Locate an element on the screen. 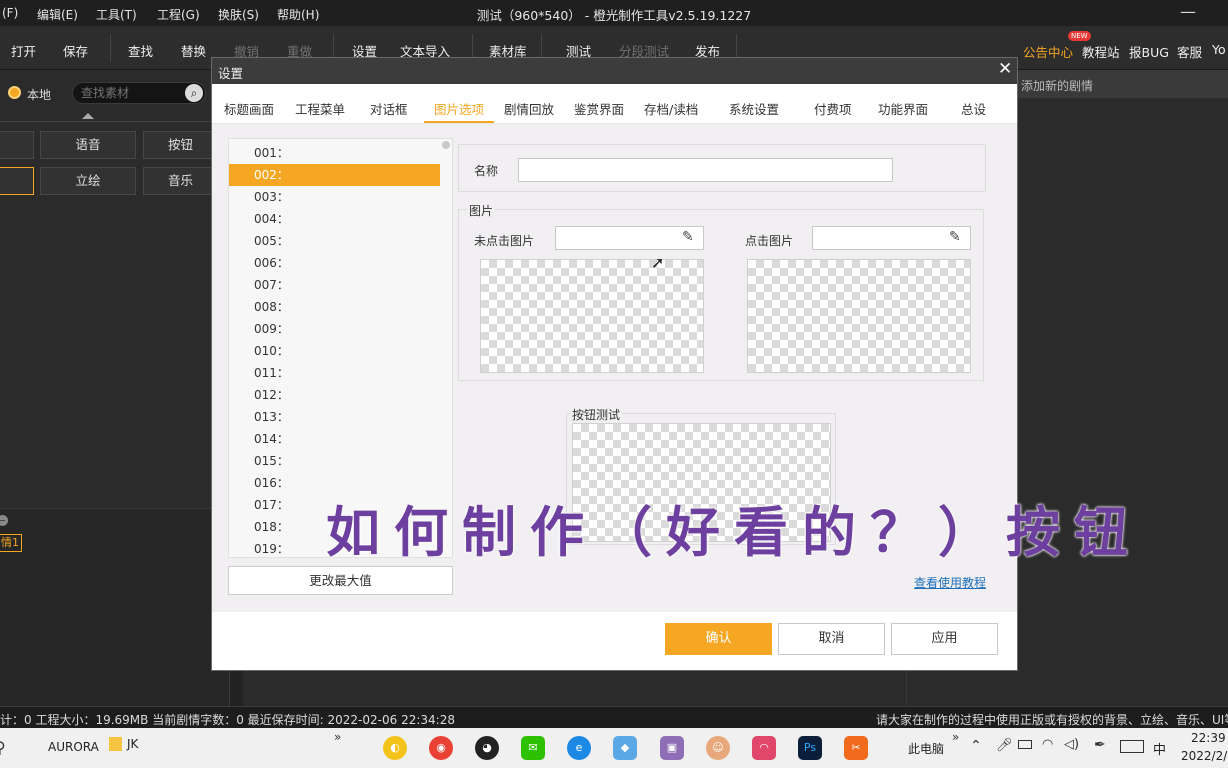 This screenshot has width=1228, height=768. search-icon: ⌕ is located at coordinates (194, 93).